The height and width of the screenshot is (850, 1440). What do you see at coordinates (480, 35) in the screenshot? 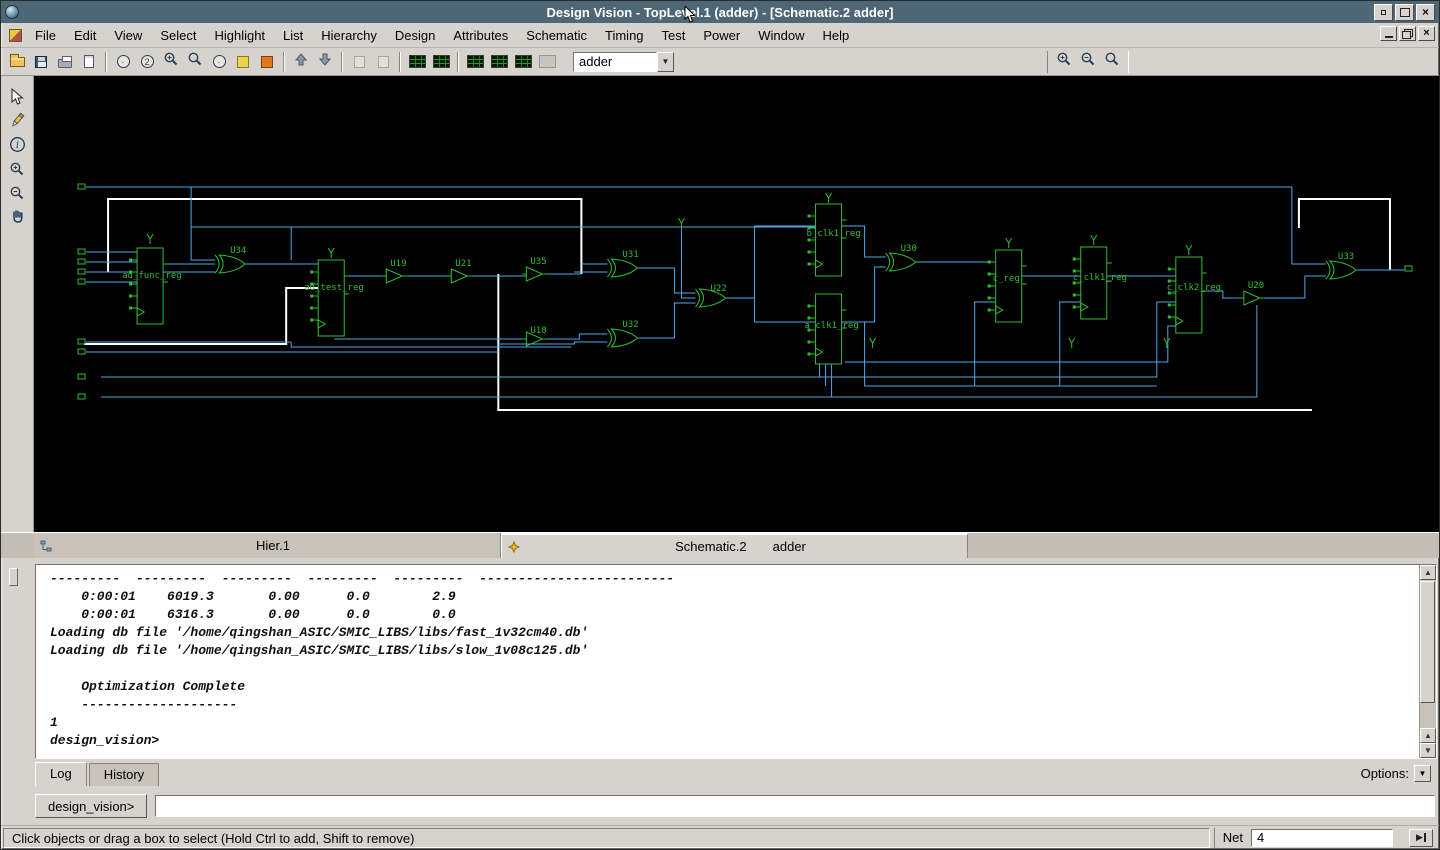
I see `menu-attributes: Attributes` at bounding box center [480, 35].